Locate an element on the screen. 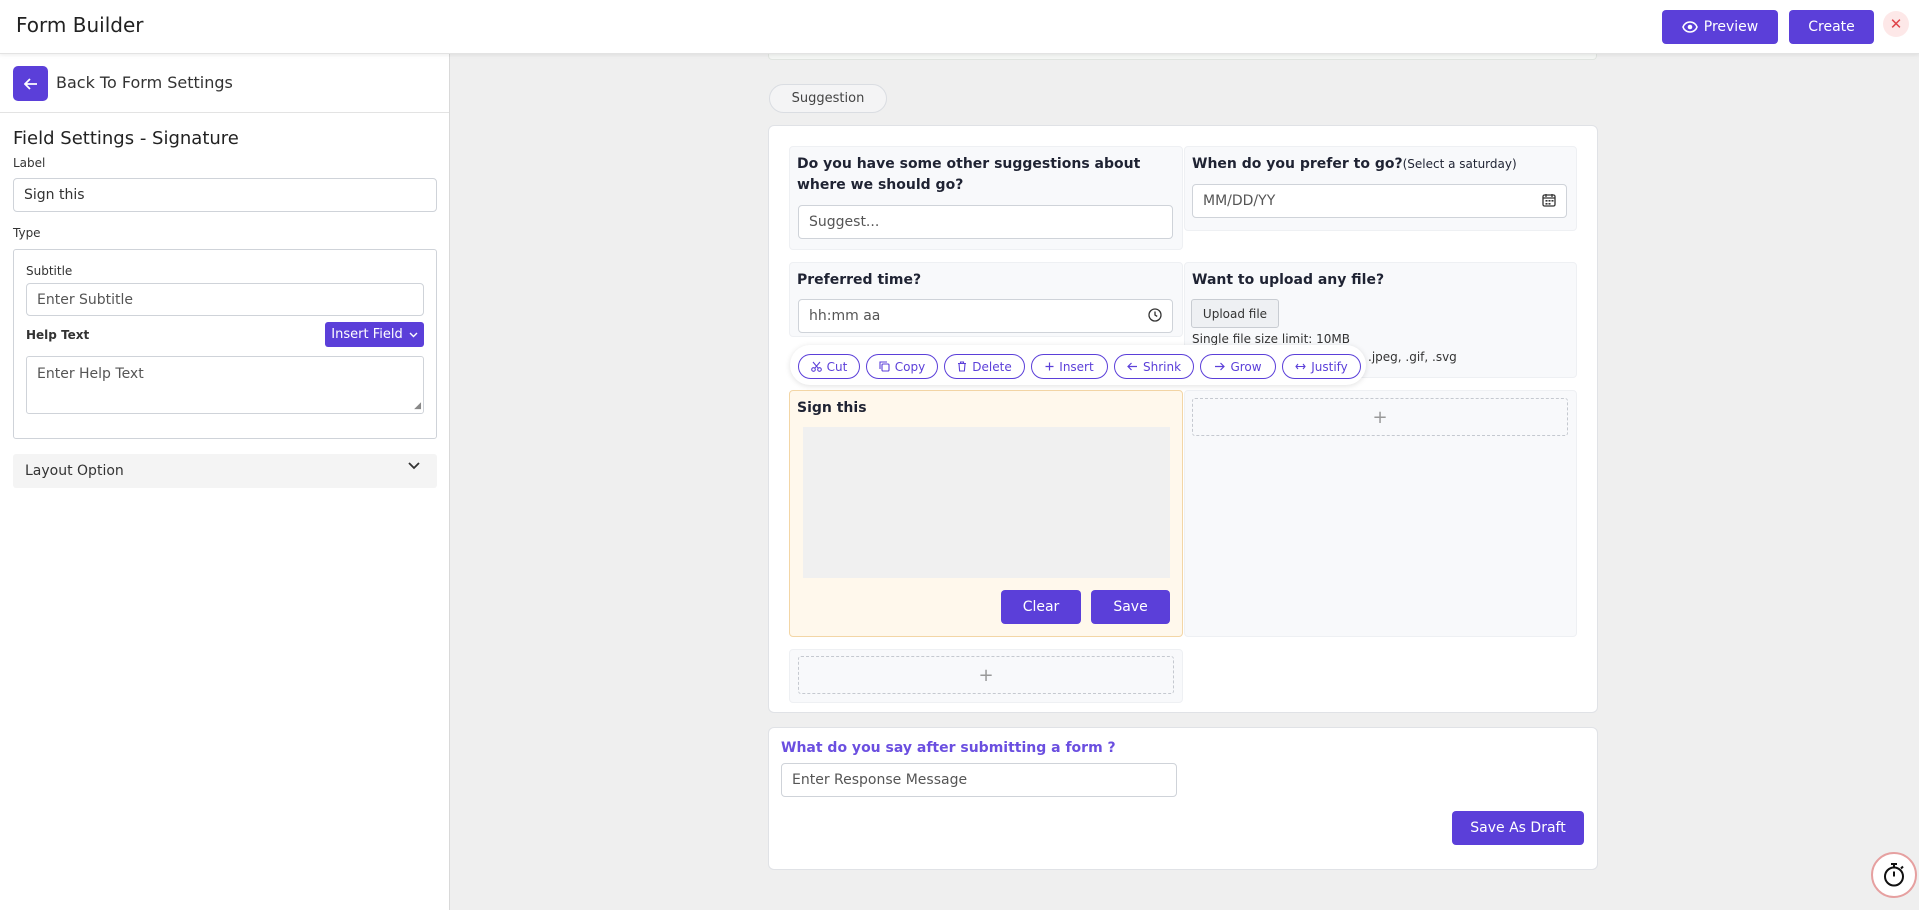 The height and width of the screenshot is (910, 1919). subtitle-caption: Subtitle is located at coordinates (49, 271).